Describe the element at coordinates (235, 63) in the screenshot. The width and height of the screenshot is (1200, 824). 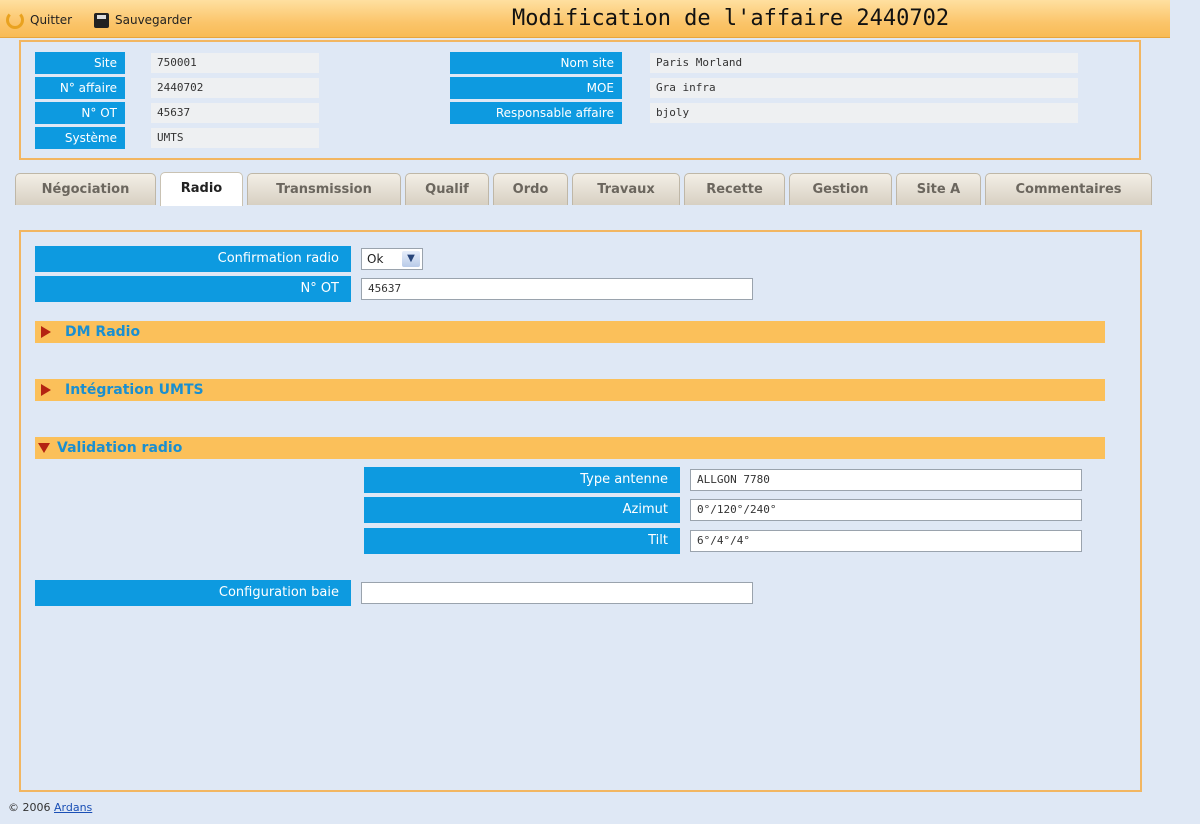
I see `site-value: 750001` at that location.